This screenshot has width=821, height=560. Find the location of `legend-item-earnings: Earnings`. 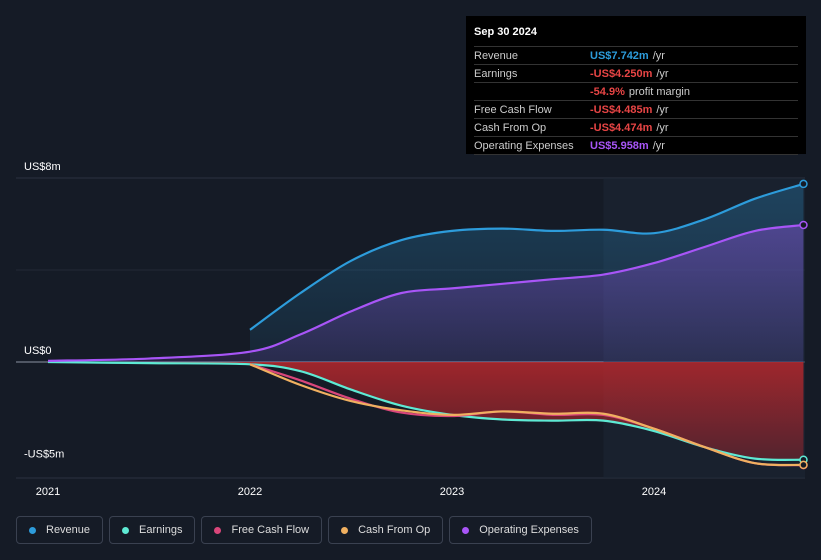

legend-item-earnings: Earnings is located at coordinates (152, 530).